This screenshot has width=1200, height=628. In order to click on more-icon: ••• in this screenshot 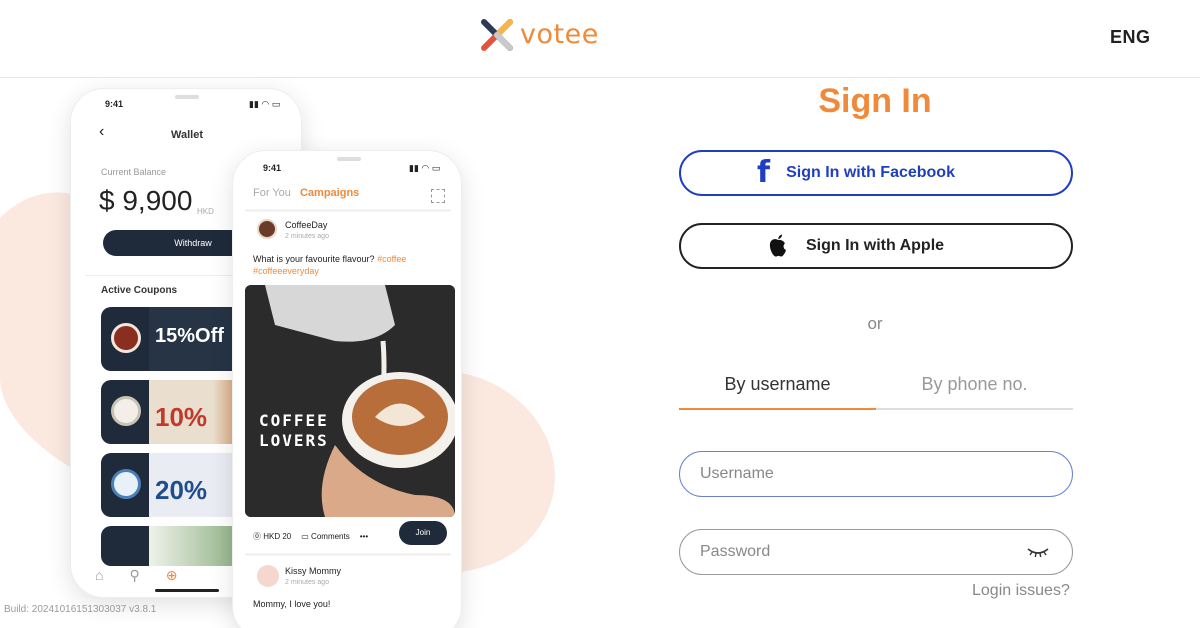, I will do `click(364, 536)`.